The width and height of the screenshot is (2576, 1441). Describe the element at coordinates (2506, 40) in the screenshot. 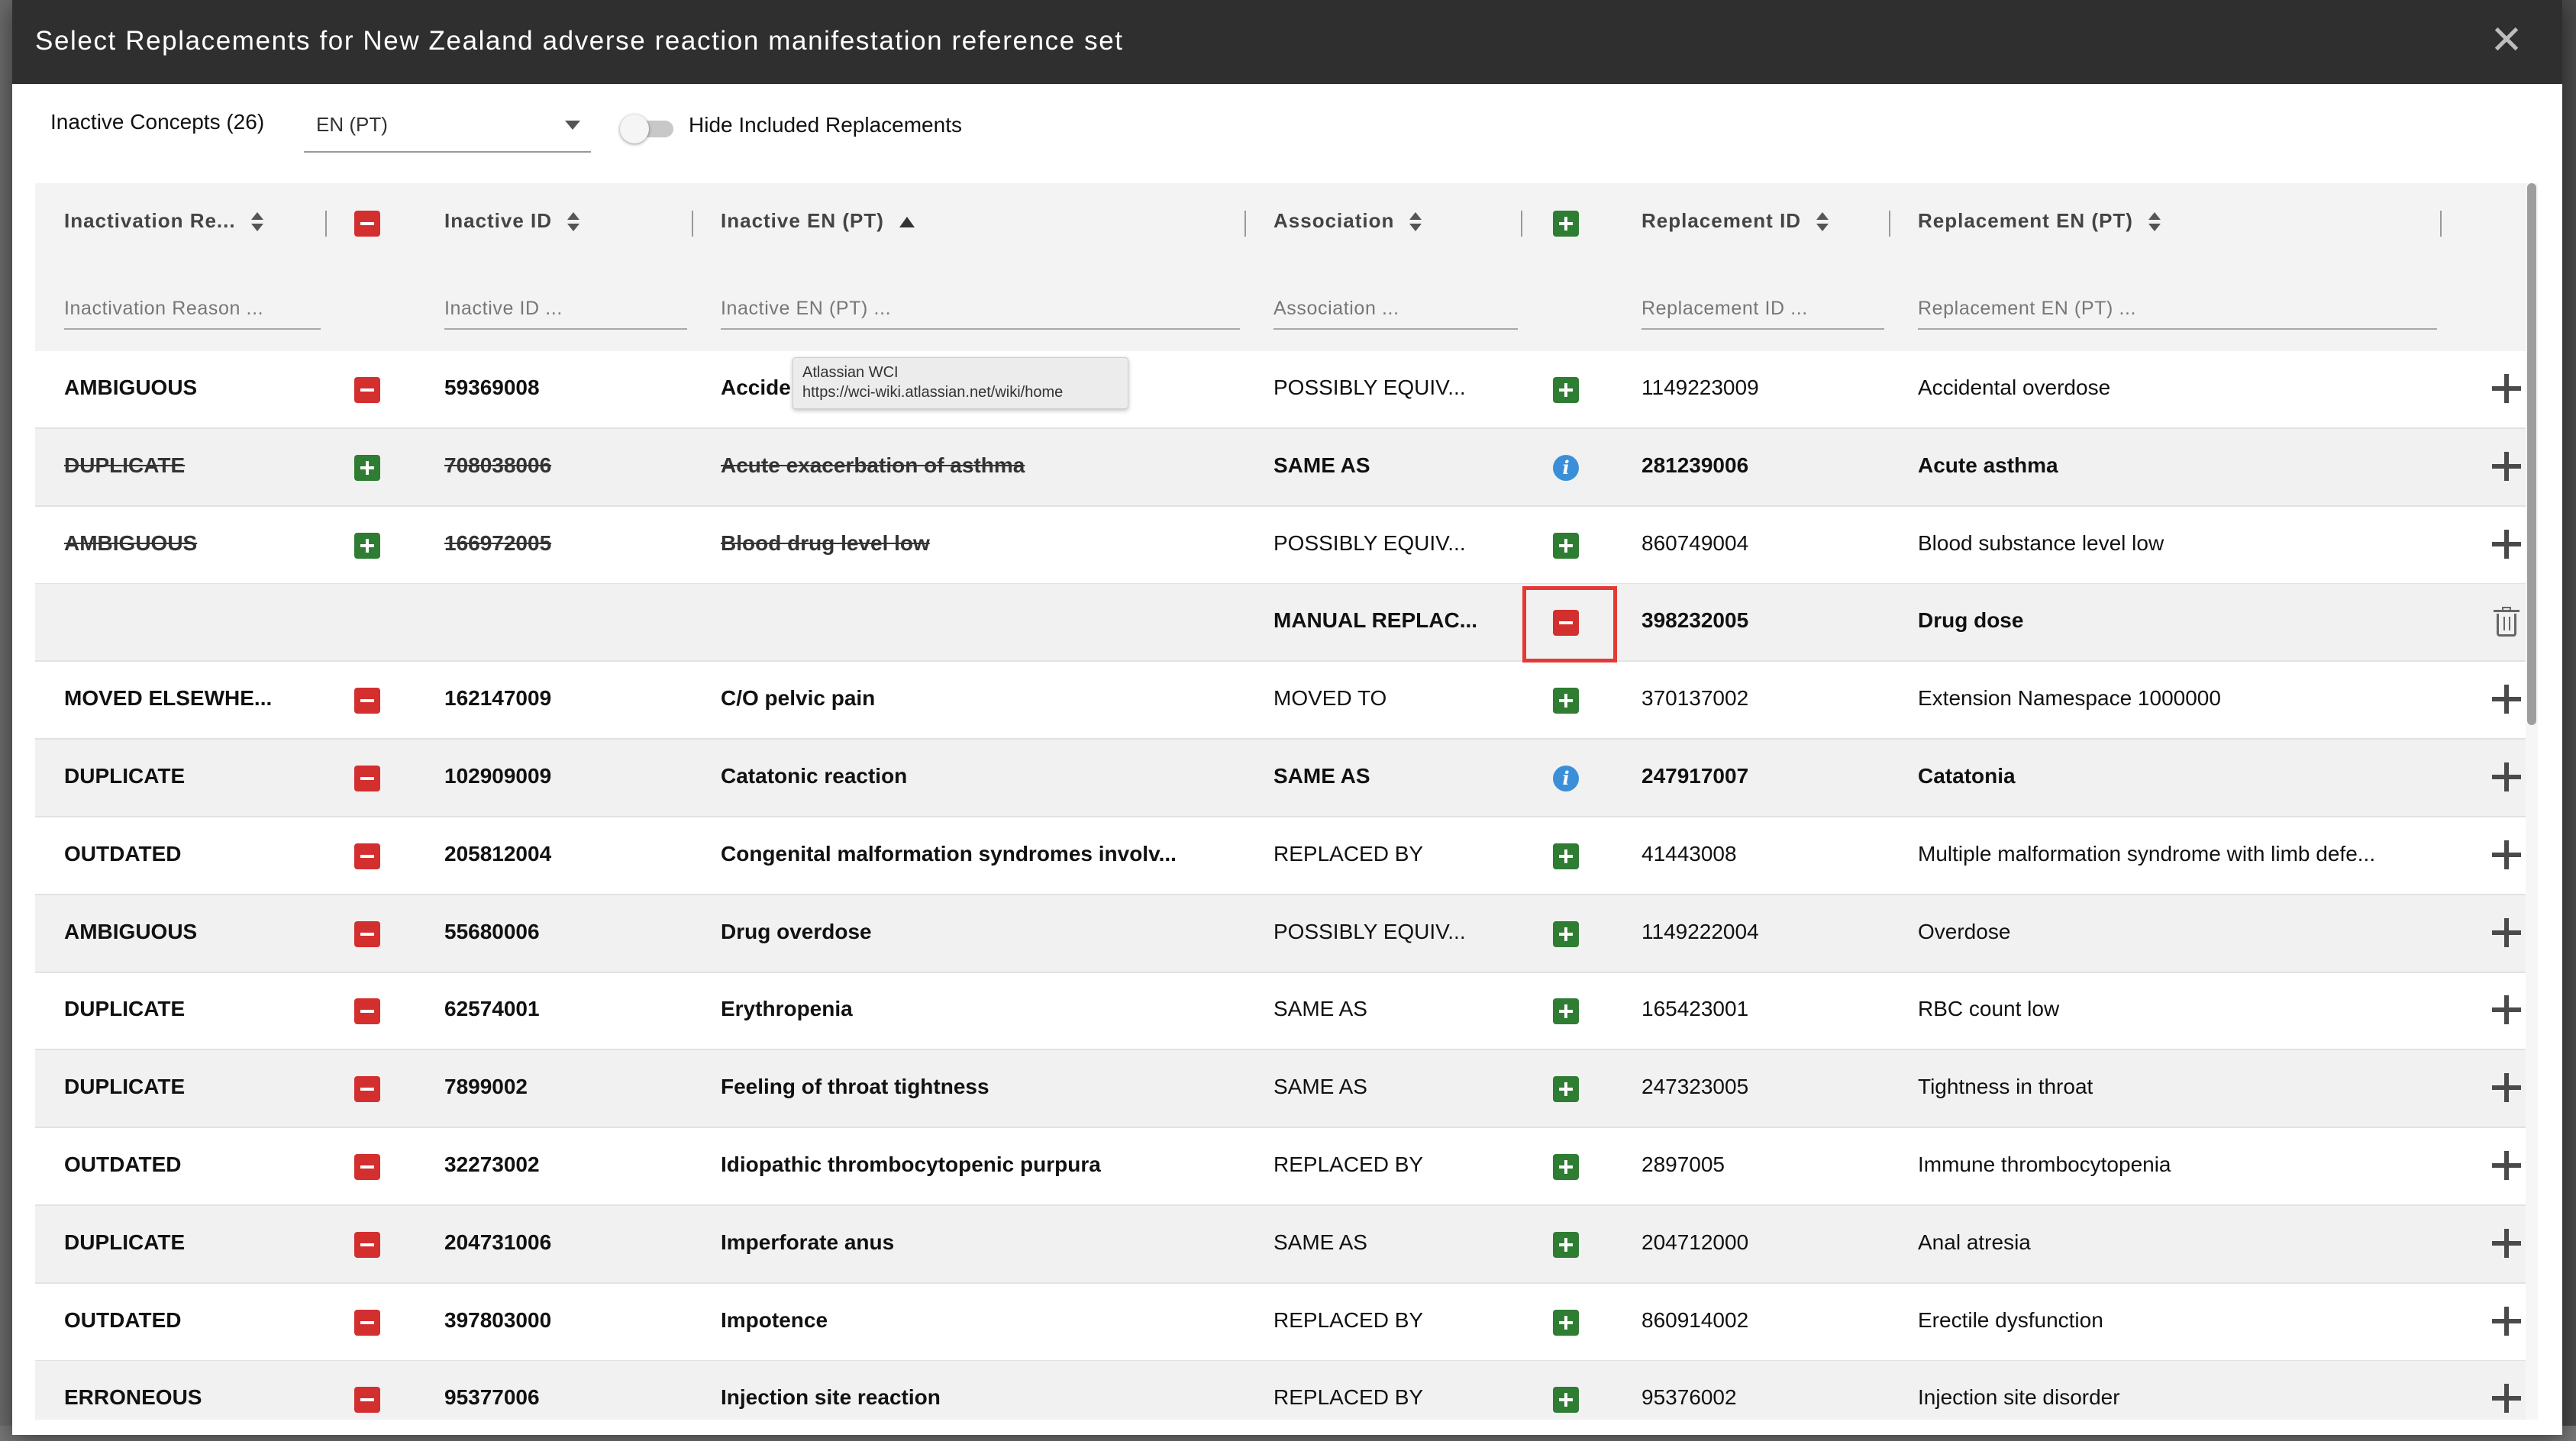

I see `close-icon: ✕` at that location.